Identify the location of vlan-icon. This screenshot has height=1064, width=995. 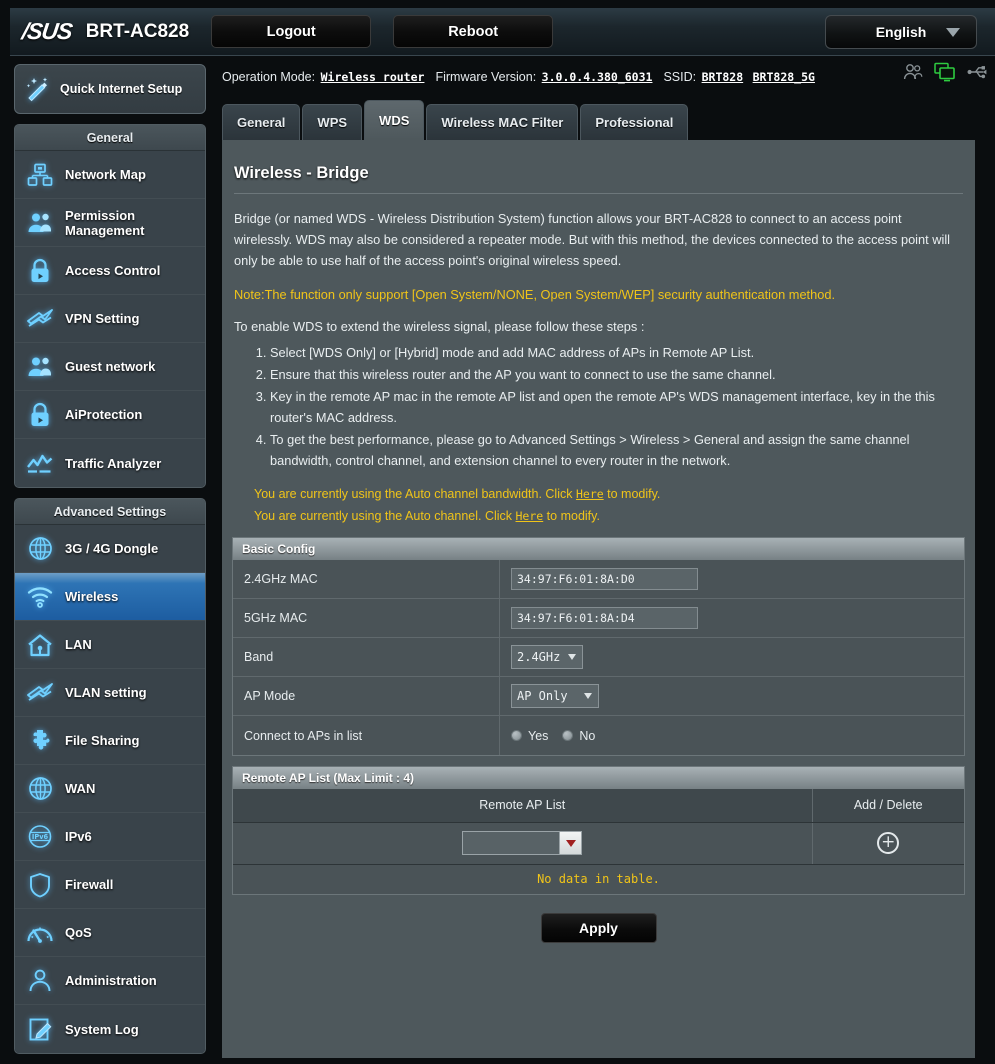
(40, 693).